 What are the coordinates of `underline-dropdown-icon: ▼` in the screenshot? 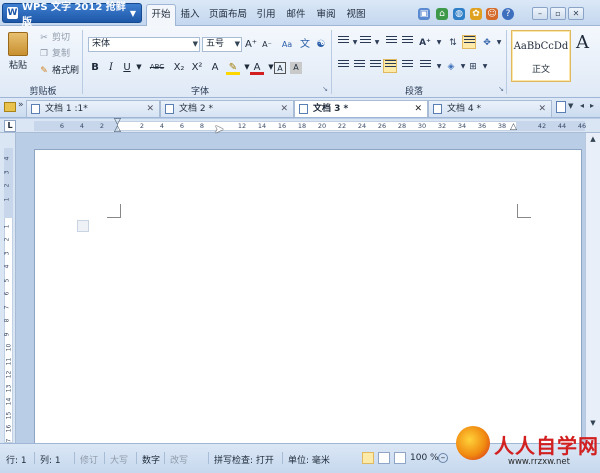 It's located at (139, 67).